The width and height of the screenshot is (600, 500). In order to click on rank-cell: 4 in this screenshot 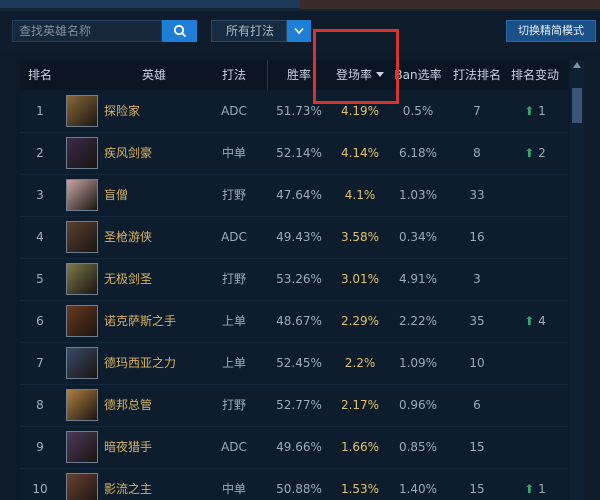, I will do `click(40, 237)`.